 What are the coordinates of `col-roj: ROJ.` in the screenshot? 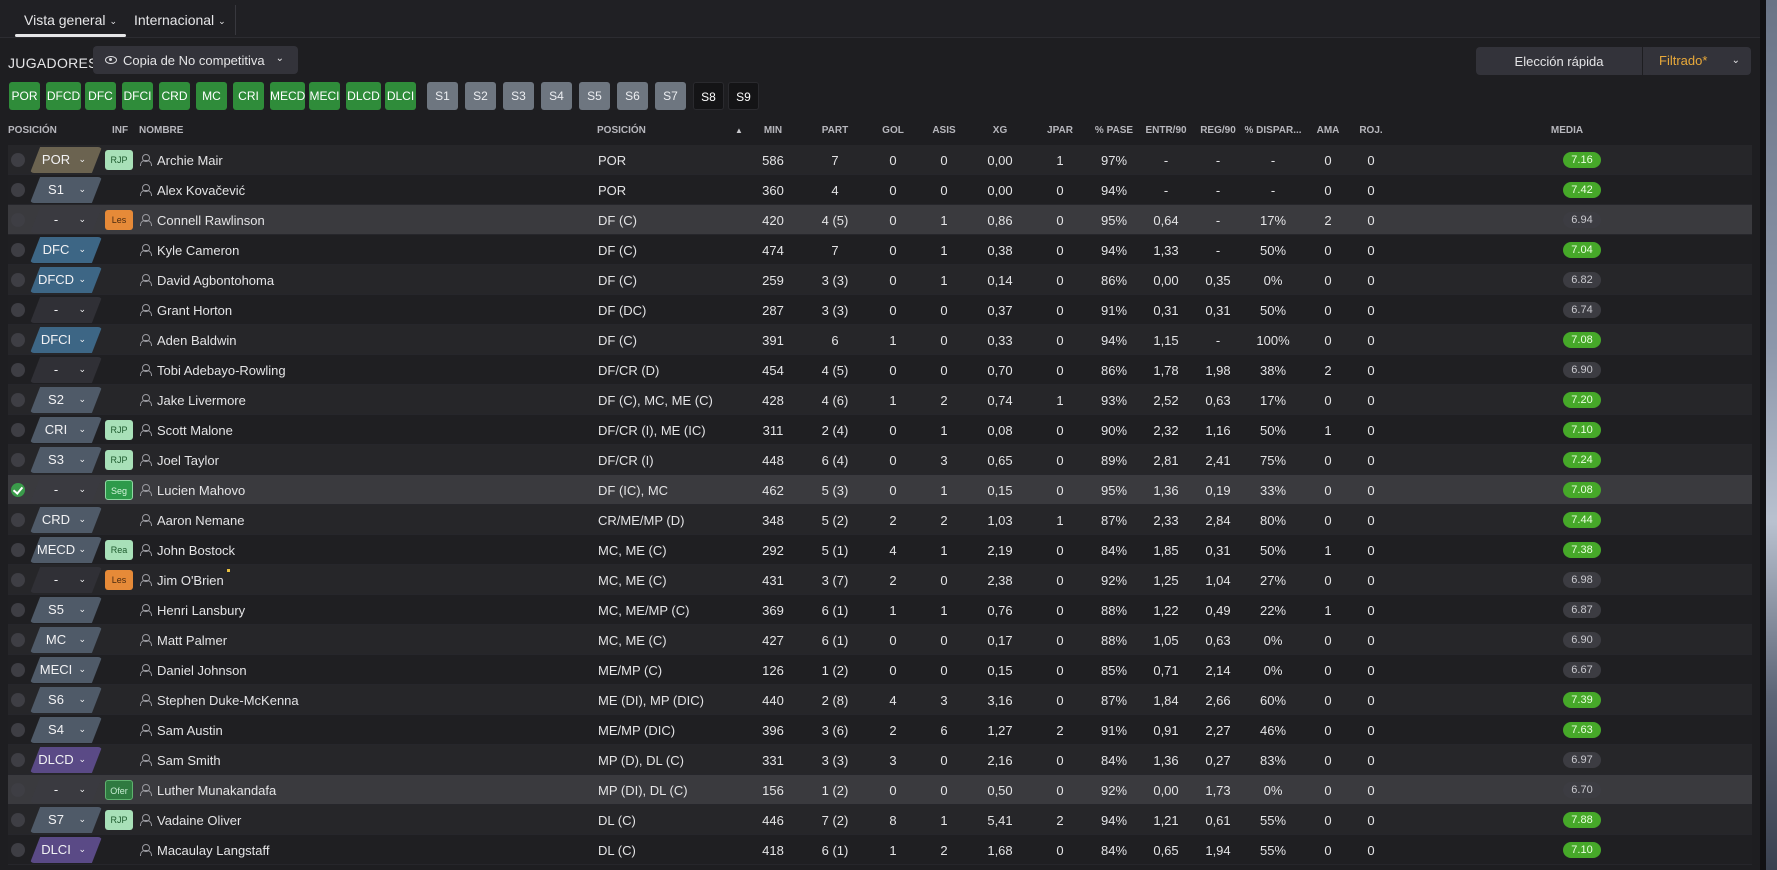 It's located at (1370, 130).